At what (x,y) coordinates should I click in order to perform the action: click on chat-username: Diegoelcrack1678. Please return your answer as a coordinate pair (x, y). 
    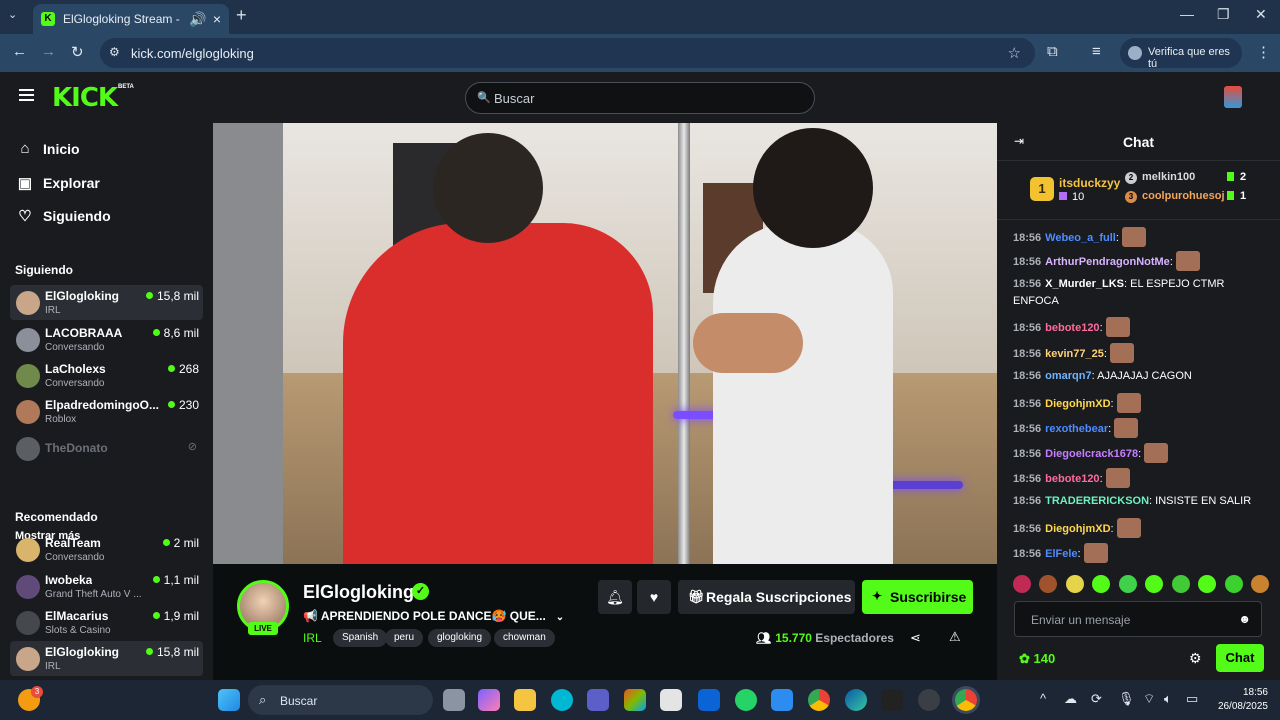
    Looking at the image, I should click on (1091, 454).